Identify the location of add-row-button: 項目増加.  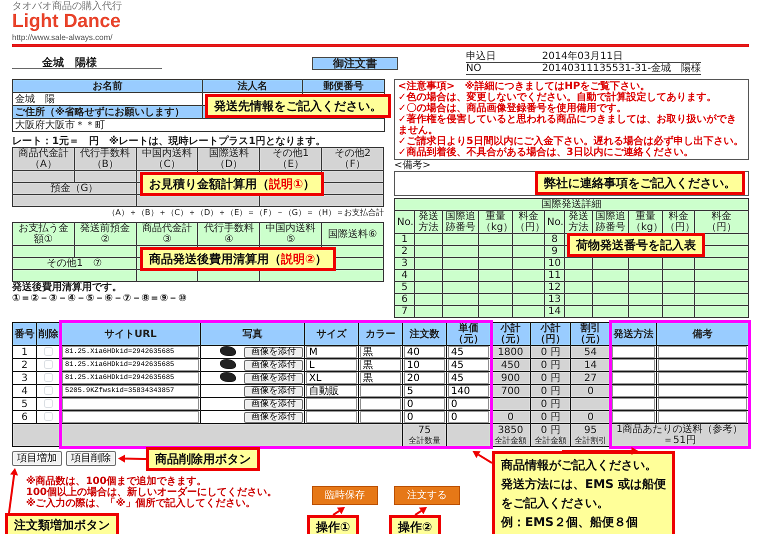
(37, 458).